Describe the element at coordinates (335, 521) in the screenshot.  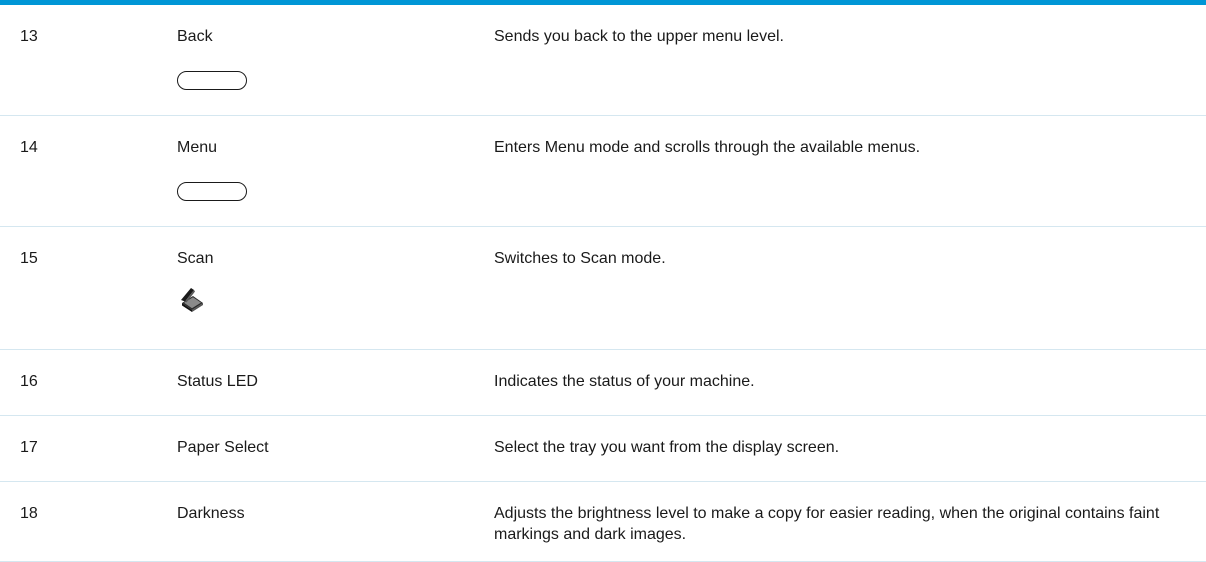
I see `row-name: Darkness` at that location.